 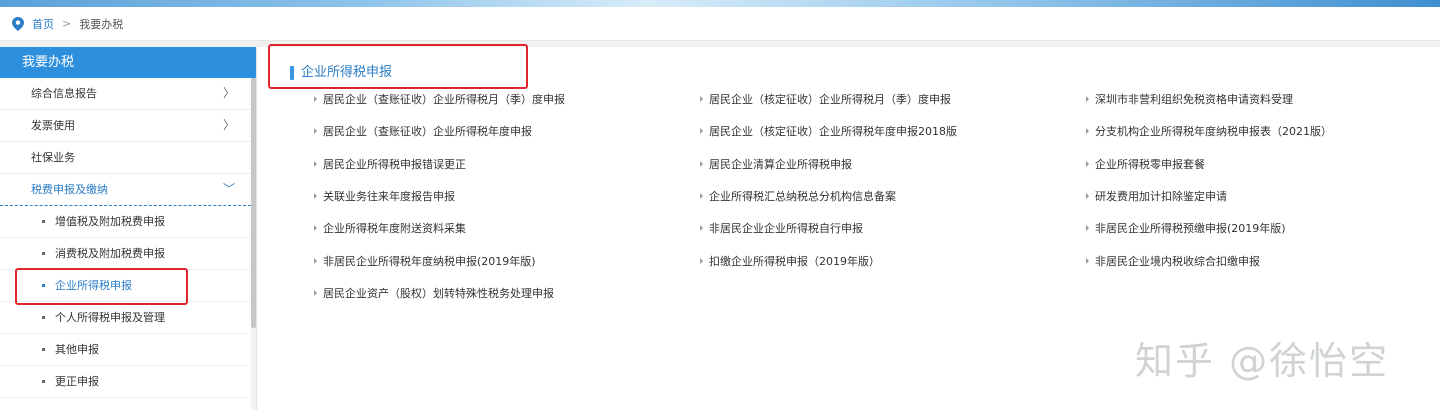 What do you see at coordinates (780, 164) in the screenshot?
I see `tax-service-link-label: 居民企业清算企业所得税申报` at bounding box center [780, 164].